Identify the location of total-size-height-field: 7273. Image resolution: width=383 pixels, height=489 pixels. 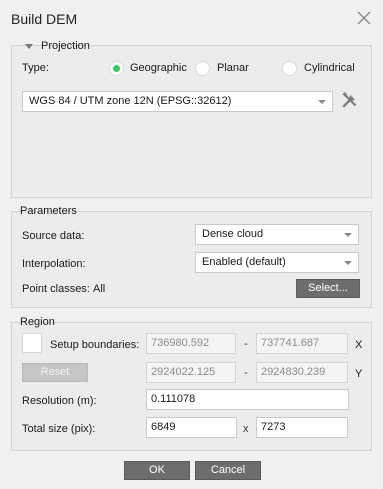
(302, 427).